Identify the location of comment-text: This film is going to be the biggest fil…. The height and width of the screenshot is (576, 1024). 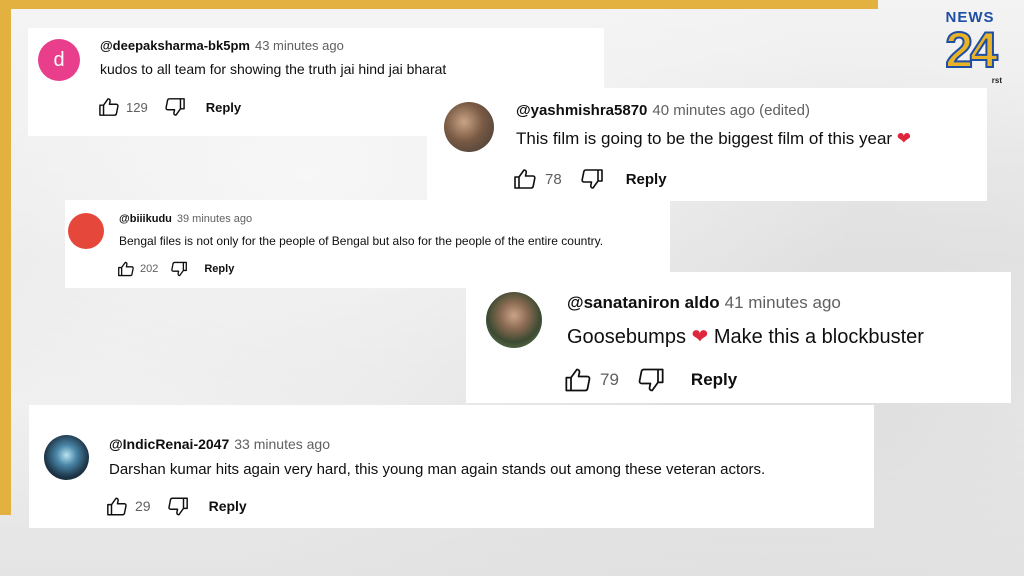
(714, 138).